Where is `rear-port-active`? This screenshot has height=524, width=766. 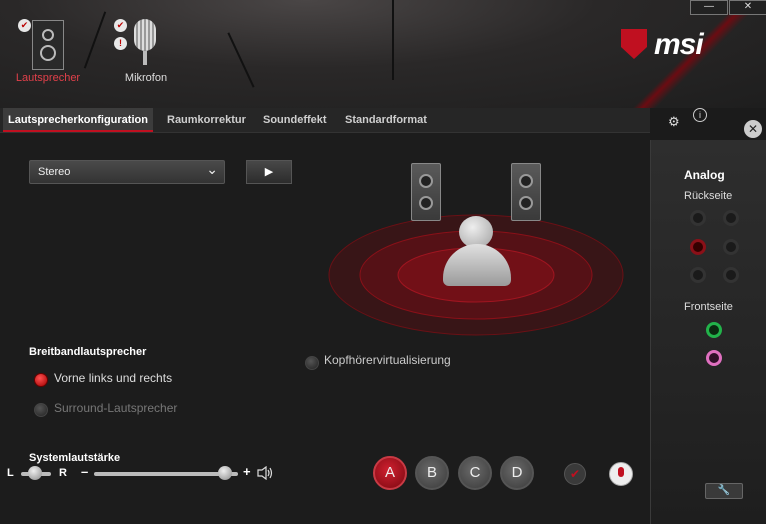
rear-port-active is located at coordinates (698, 247).